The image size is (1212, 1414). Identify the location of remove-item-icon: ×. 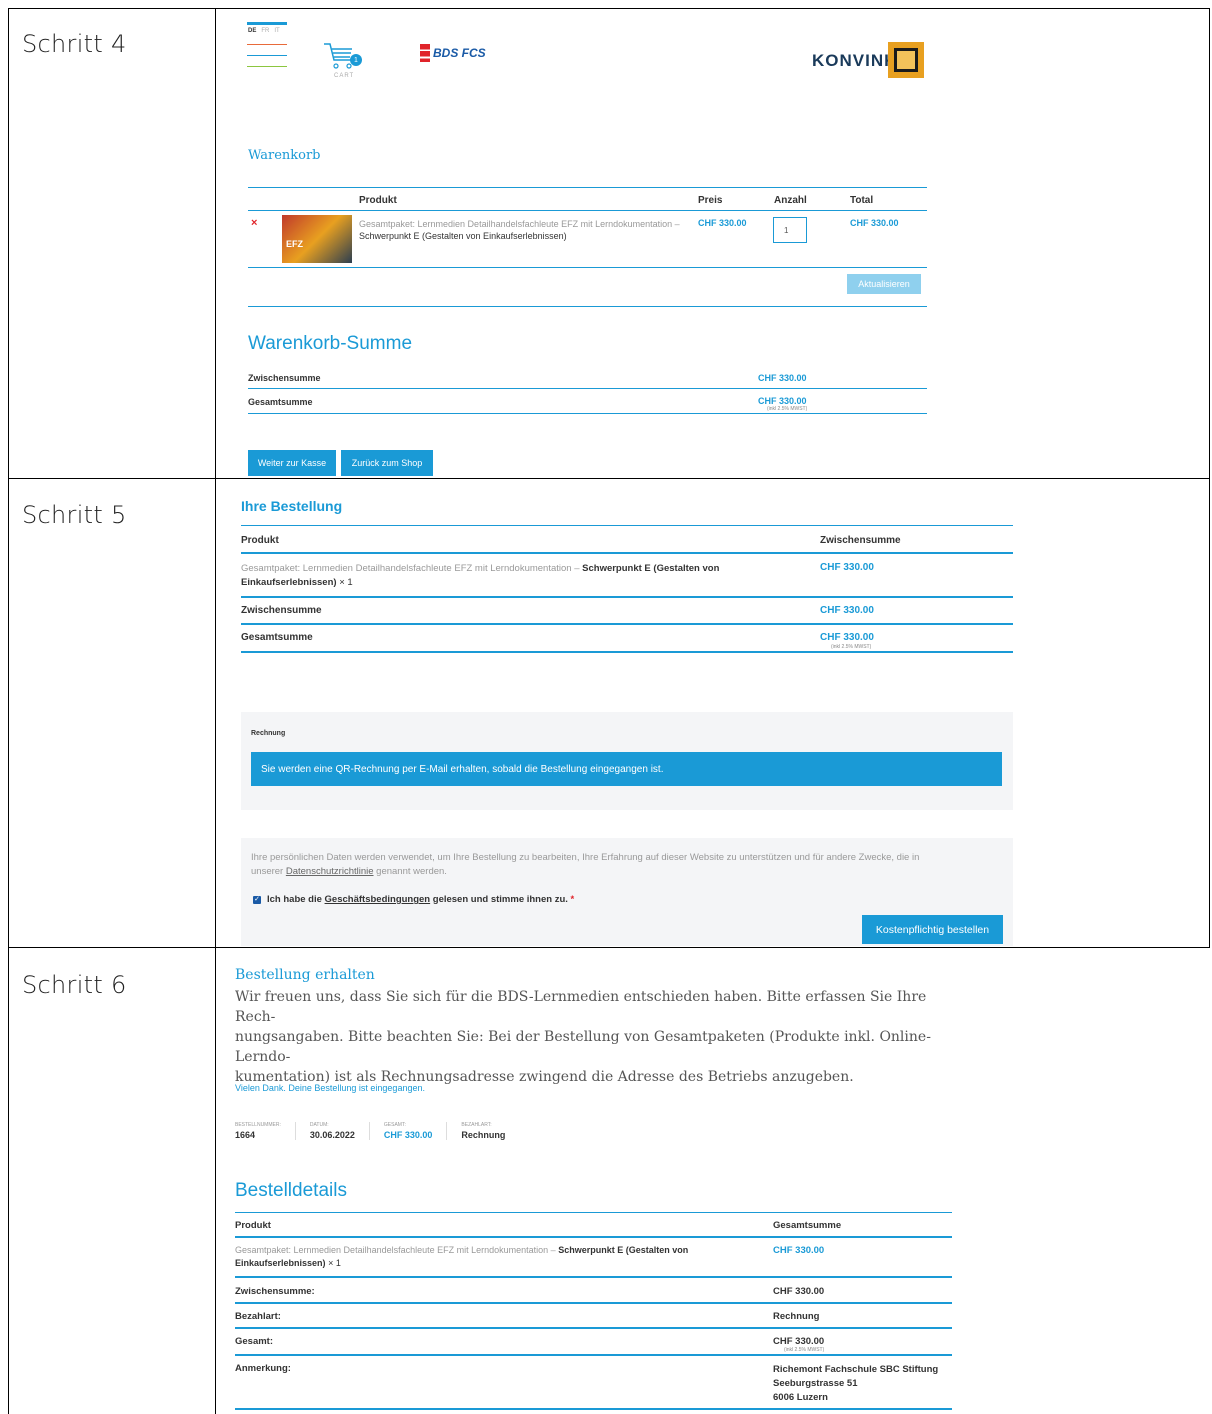
(254, 223).